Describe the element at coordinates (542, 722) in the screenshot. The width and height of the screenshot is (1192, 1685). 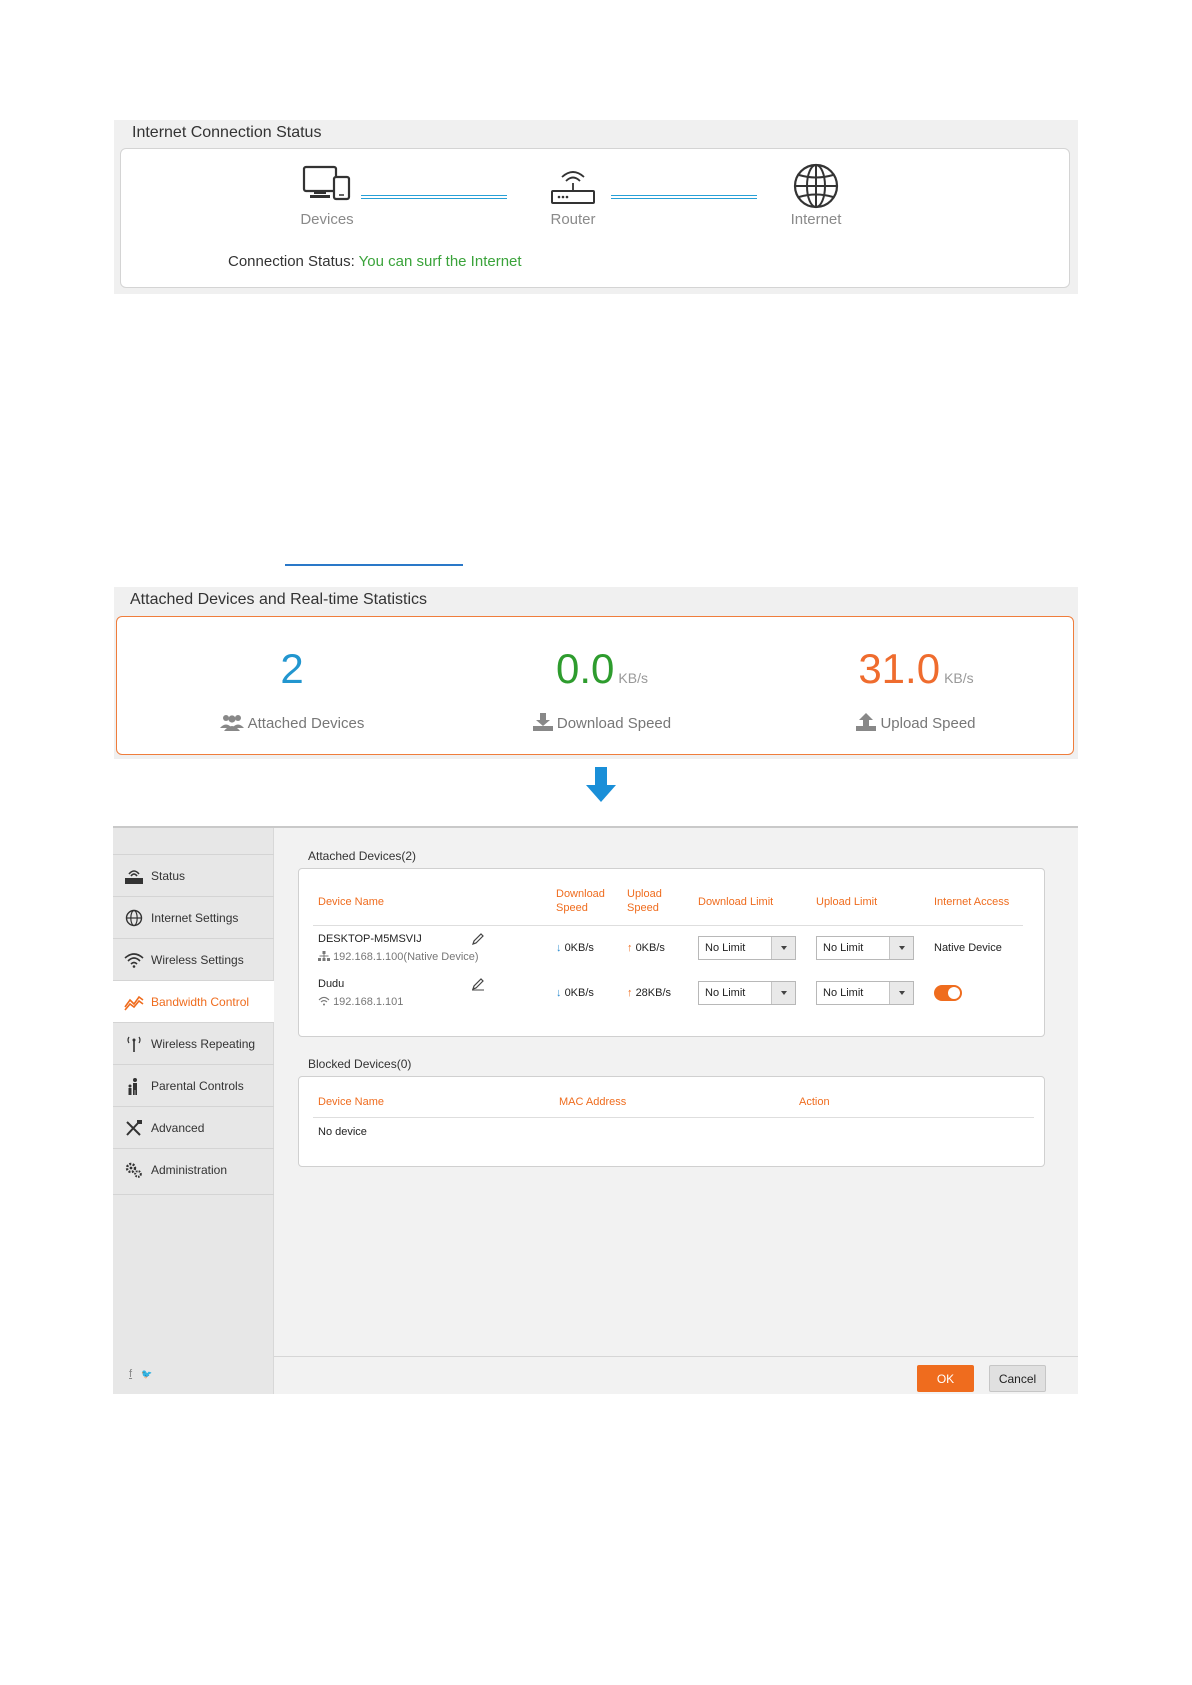
I see `download-icon` at that location.